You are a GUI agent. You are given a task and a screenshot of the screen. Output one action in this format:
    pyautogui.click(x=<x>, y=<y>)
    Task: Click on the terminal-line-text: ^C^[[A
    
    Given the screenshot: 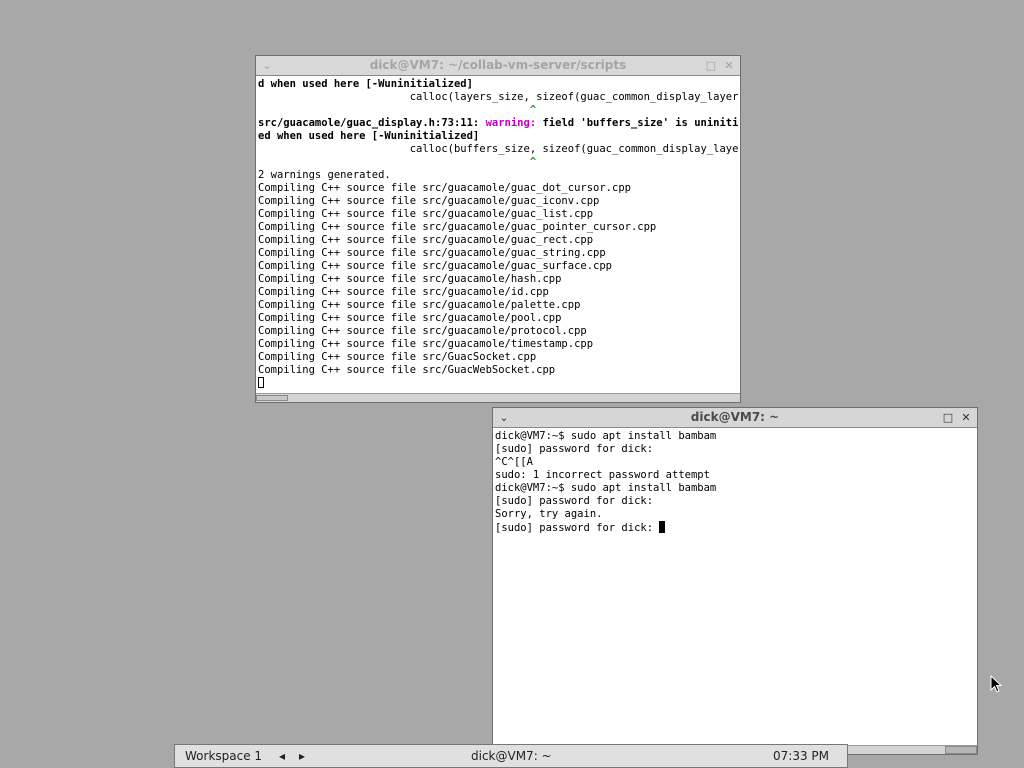 What is the action you would take?
    pyautogui.click(x=514, y=462)
    